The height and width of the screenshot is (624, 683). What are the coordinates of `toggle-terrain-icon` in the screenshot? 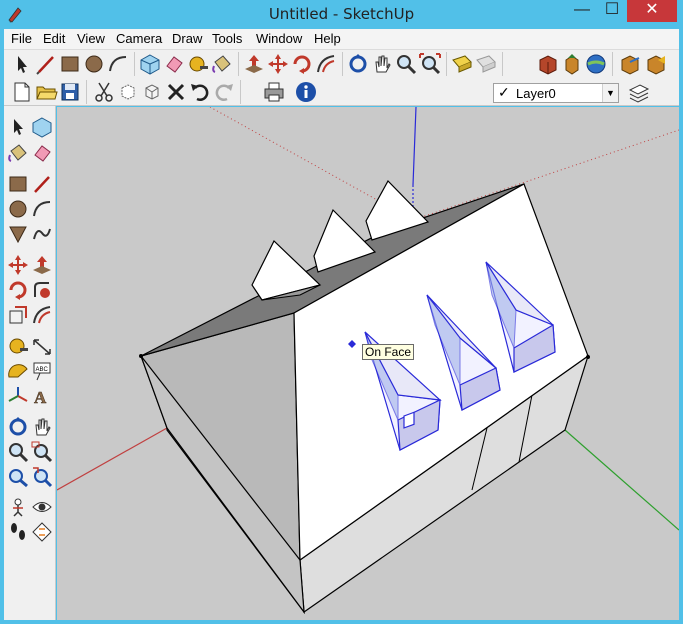 It's located at (630, 64).